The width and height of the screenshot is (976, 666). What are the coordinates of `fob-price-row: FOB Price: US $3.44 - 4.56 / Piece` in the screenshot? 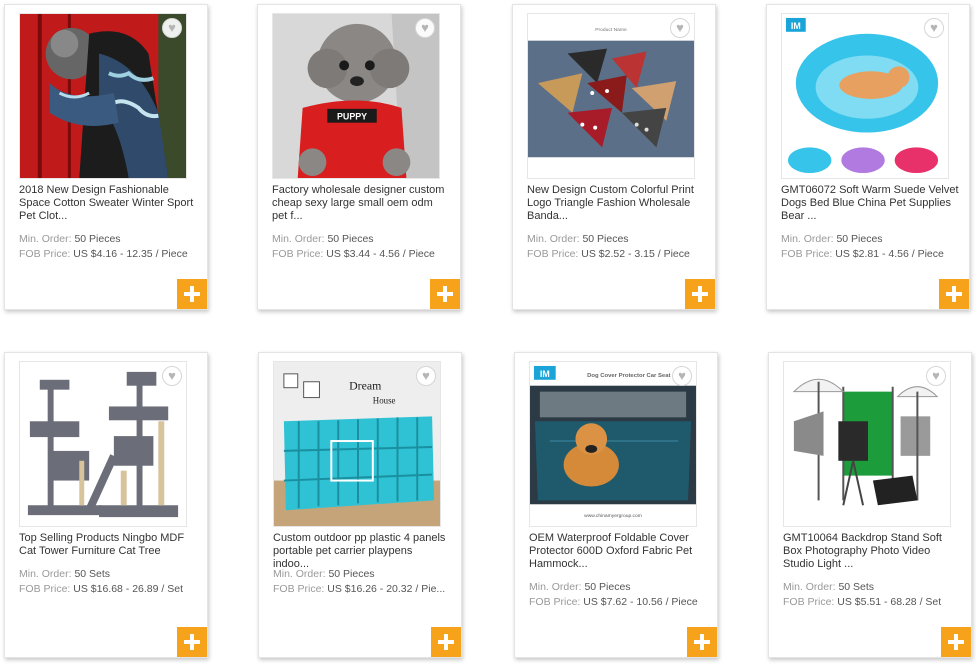 It's located at (353, 254).